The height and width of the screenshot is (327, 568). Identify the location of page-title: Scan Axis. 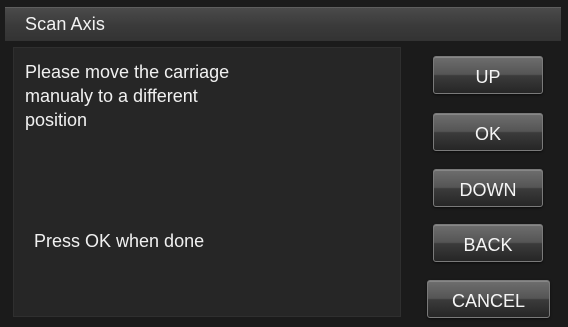
(65, 24).